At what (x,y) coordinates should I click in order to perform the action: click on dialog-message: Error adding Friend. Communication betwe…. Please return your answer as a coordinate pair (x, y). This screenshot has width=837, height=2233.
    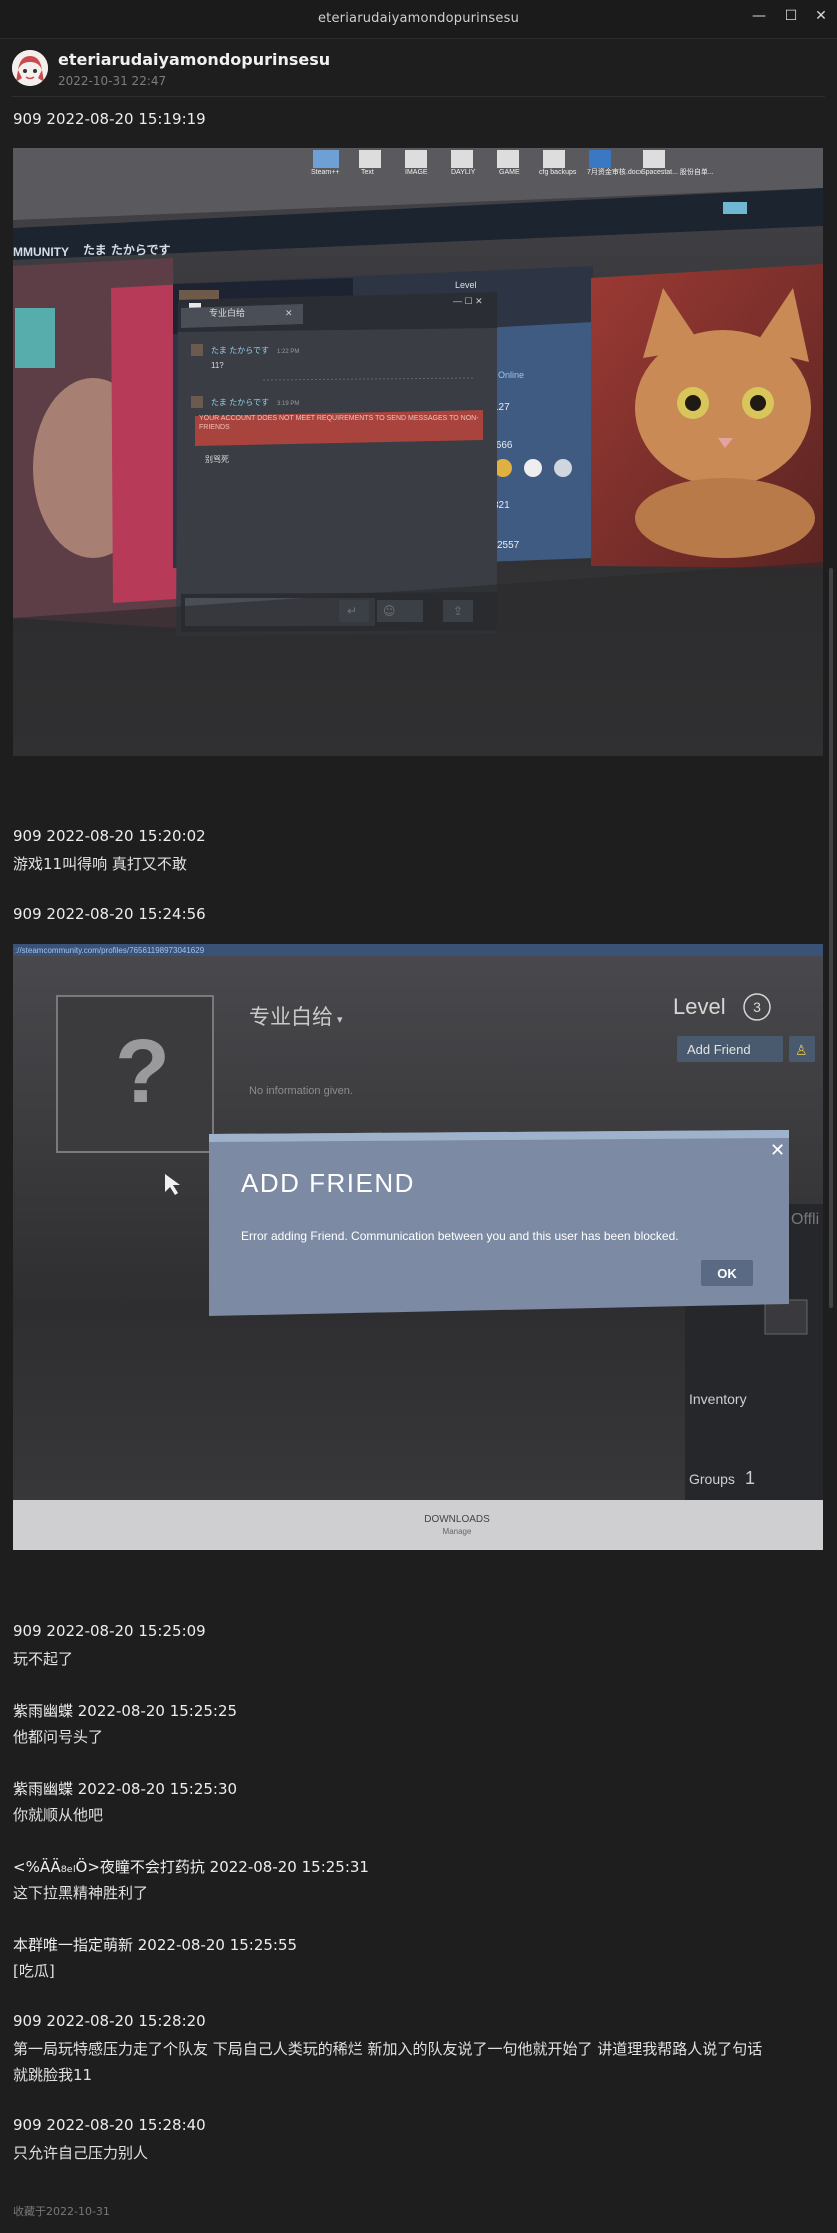
    Looking at the image, I should click on (460, 1236).